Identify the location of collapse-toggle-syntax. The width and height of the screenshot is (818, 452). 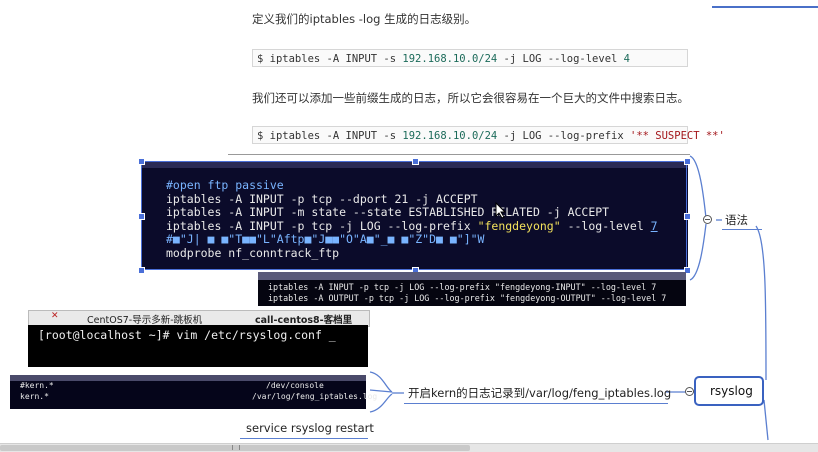
(707, 219).